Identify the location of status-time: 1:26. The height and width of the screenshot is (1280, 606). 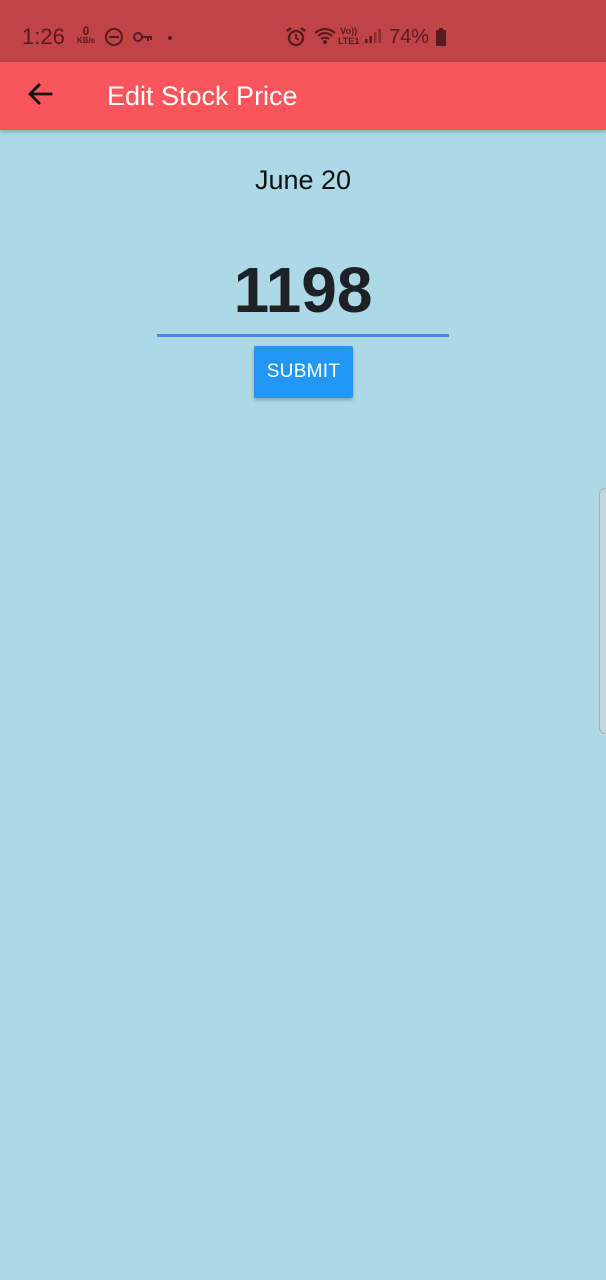
(43, 36).